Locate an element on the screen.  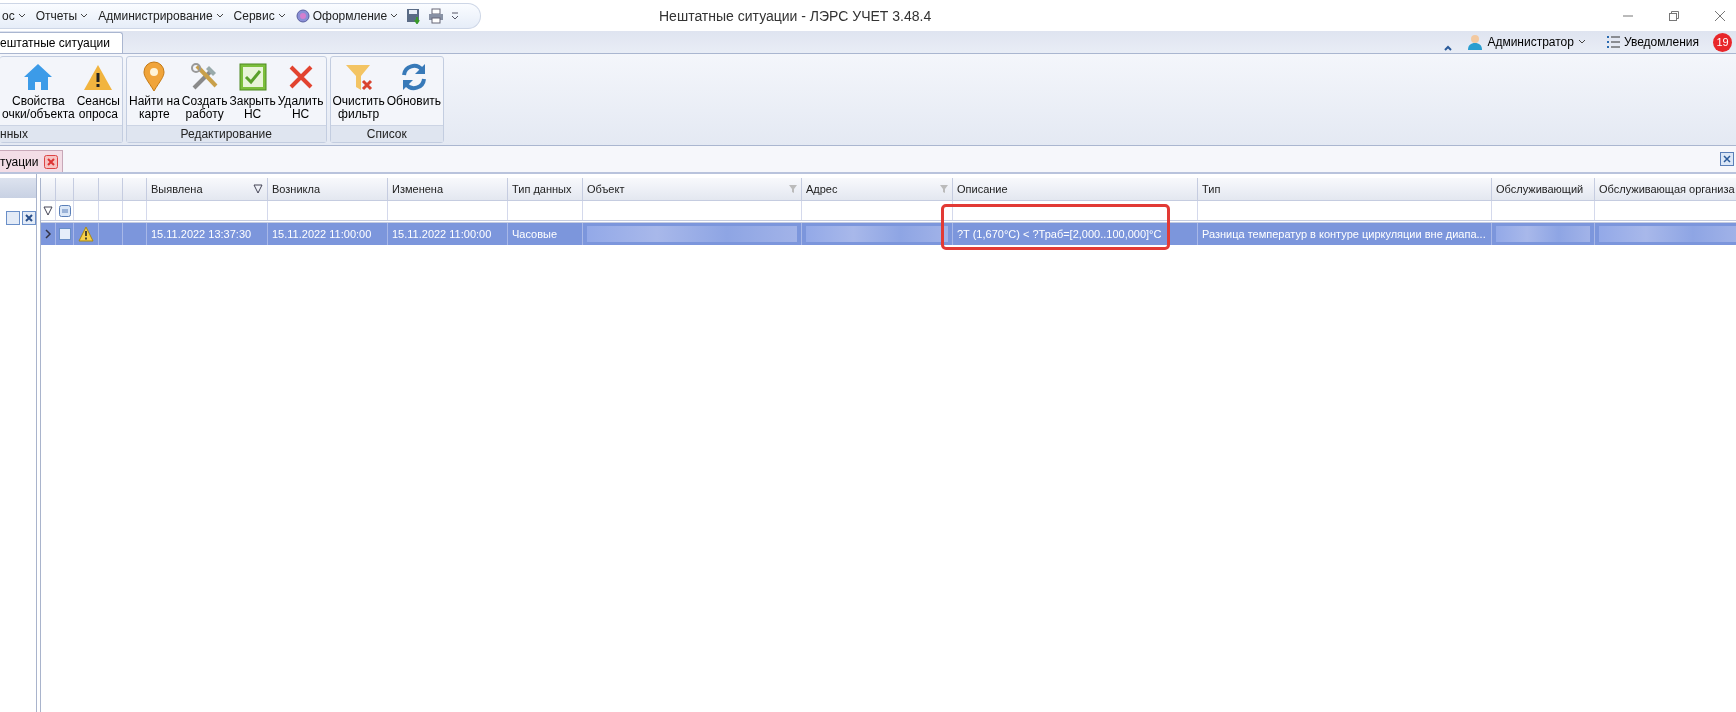
panel-icon is located at coordinates (1727, 159).